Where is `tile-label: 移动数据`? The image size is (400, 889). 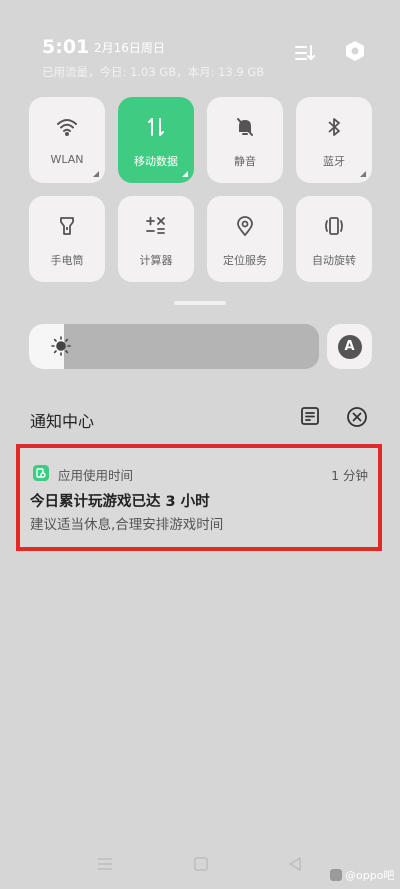
tile-label: 移动数据 is located at coordinates (156, 161).